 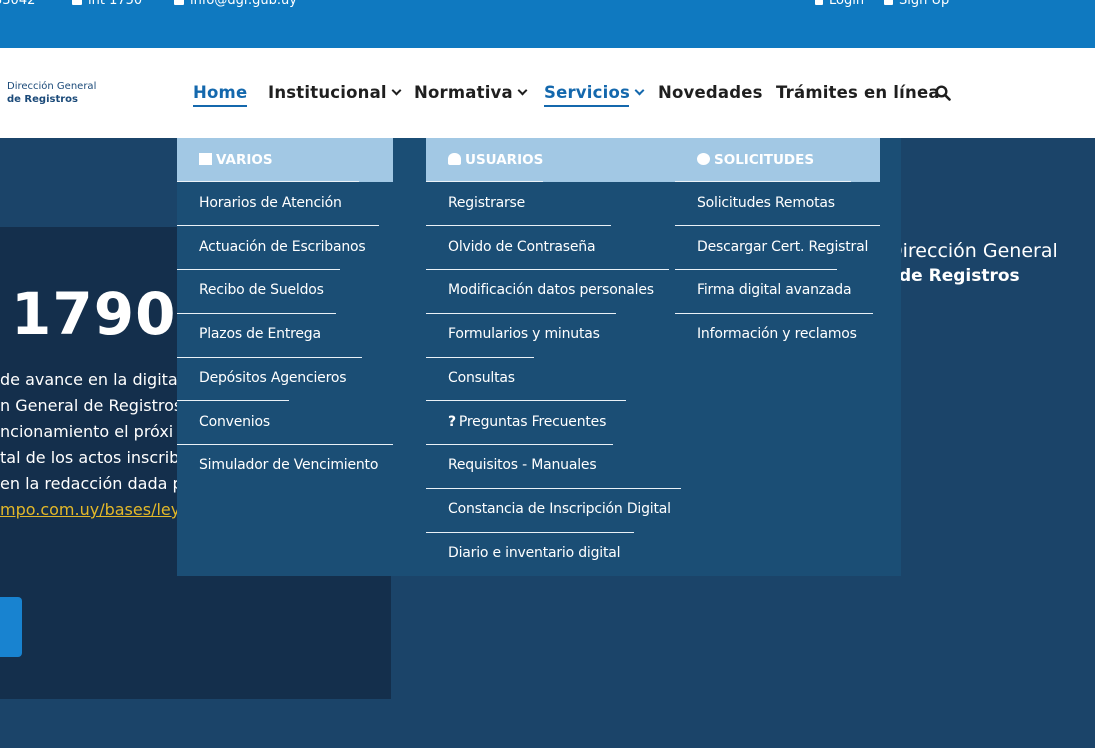 What do you see at coordinates (11, 627) in the screenshot?
I see `hero-button` at bounding box center [11, 627].